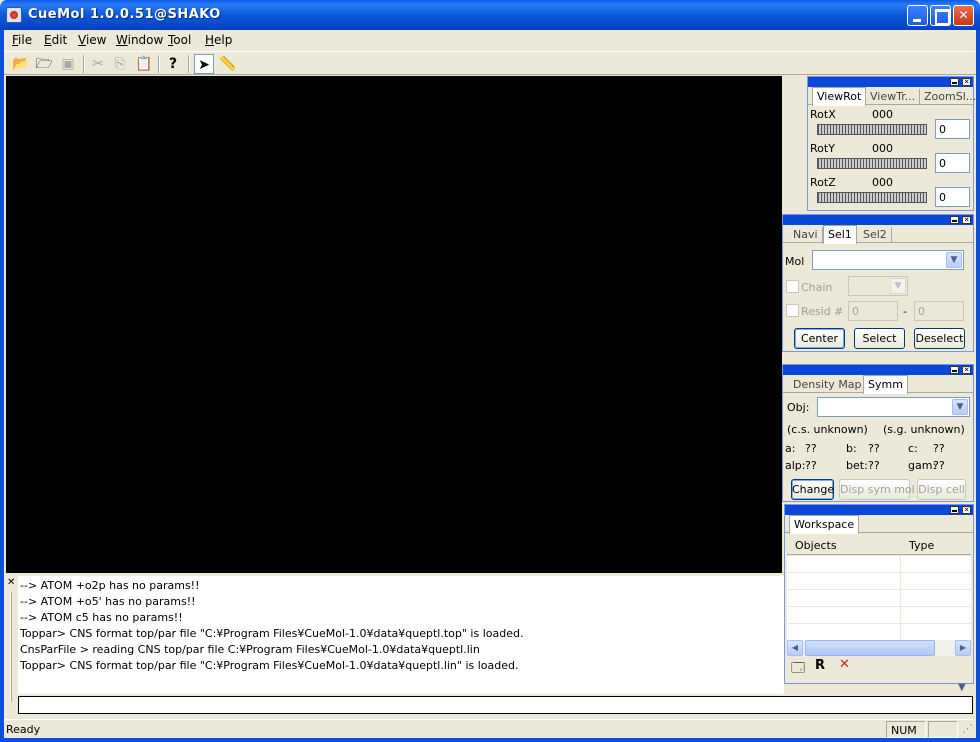 This screenshot has height=742, width=980. Describe the element at coordinates (939, 338) in the screenshot. I see `deselect-button: Deselect` at that location.